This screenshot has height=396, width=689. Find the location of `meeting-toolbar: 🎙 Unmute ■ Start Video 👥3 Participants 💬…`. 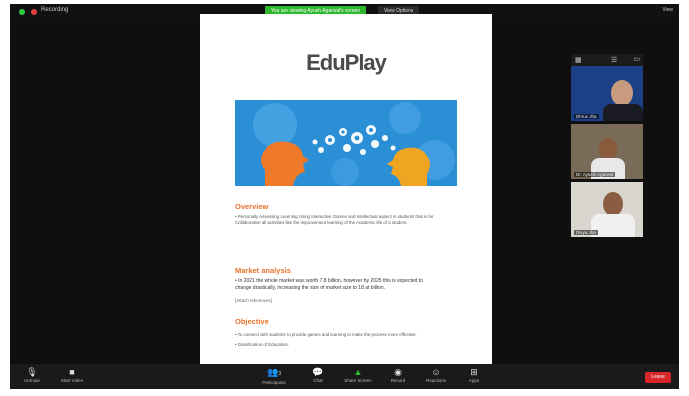

meeting-toolbar: 🎙 Unmute ■ Start Video 👥3 Participants 💬… is located at coordinates (344, 376).